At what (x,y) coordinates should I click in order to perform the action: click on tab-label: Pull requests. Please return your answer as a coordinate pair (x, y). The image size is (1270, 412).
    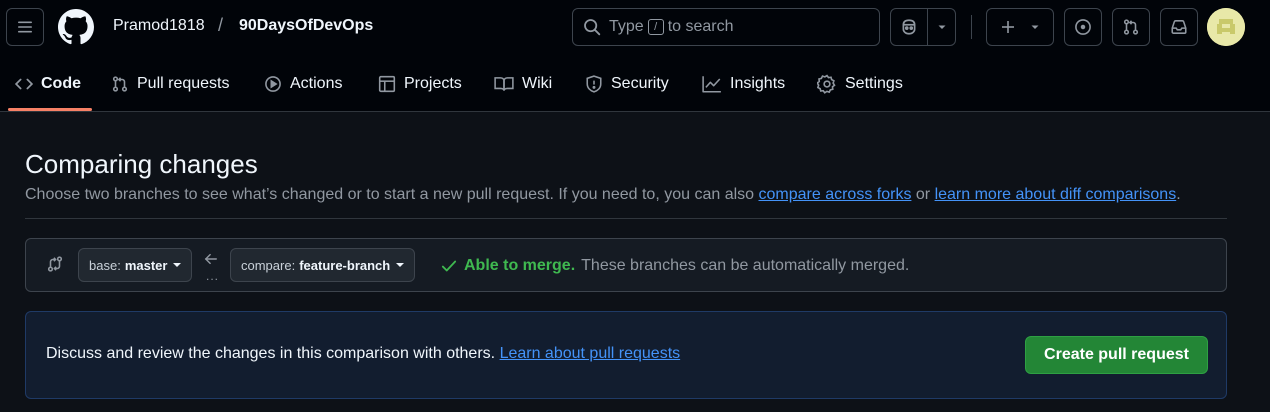
    Looking at the image, I should click on (183, 83).